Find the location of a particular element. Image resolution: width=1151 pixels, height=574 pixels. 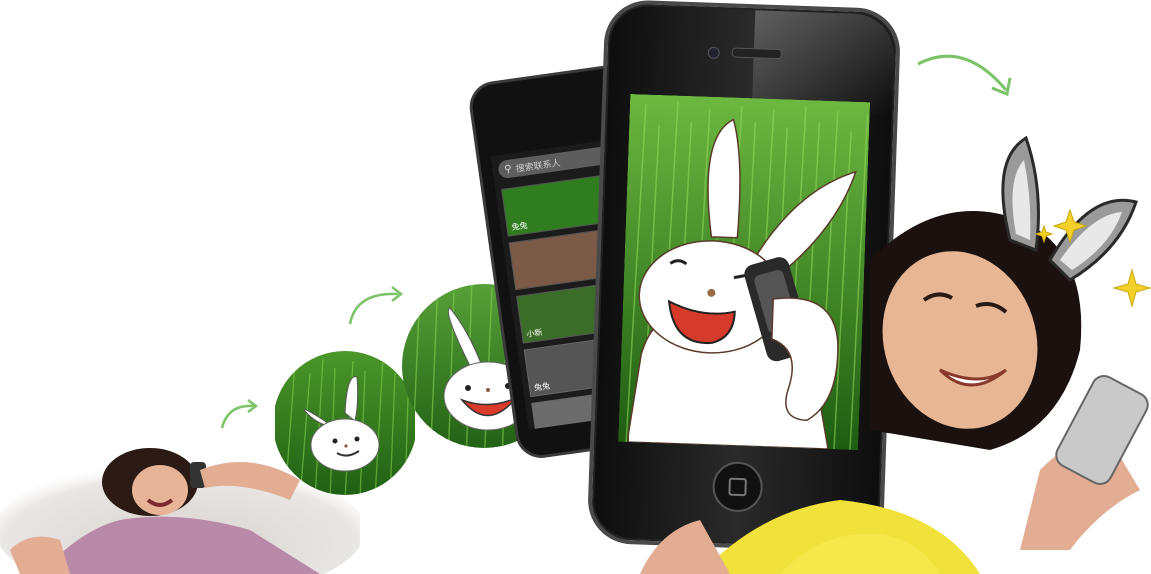

search-icon: ⚲ is located at coordinates (508, 169).